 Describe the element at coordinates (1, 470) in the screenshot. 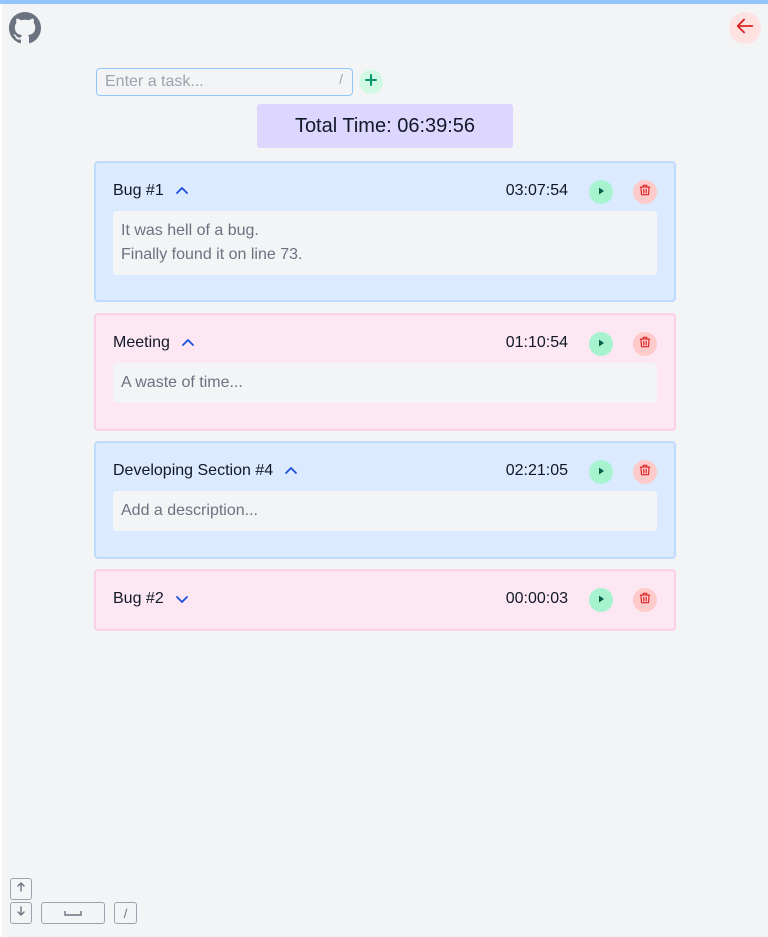

I see `left-edge` at that location.